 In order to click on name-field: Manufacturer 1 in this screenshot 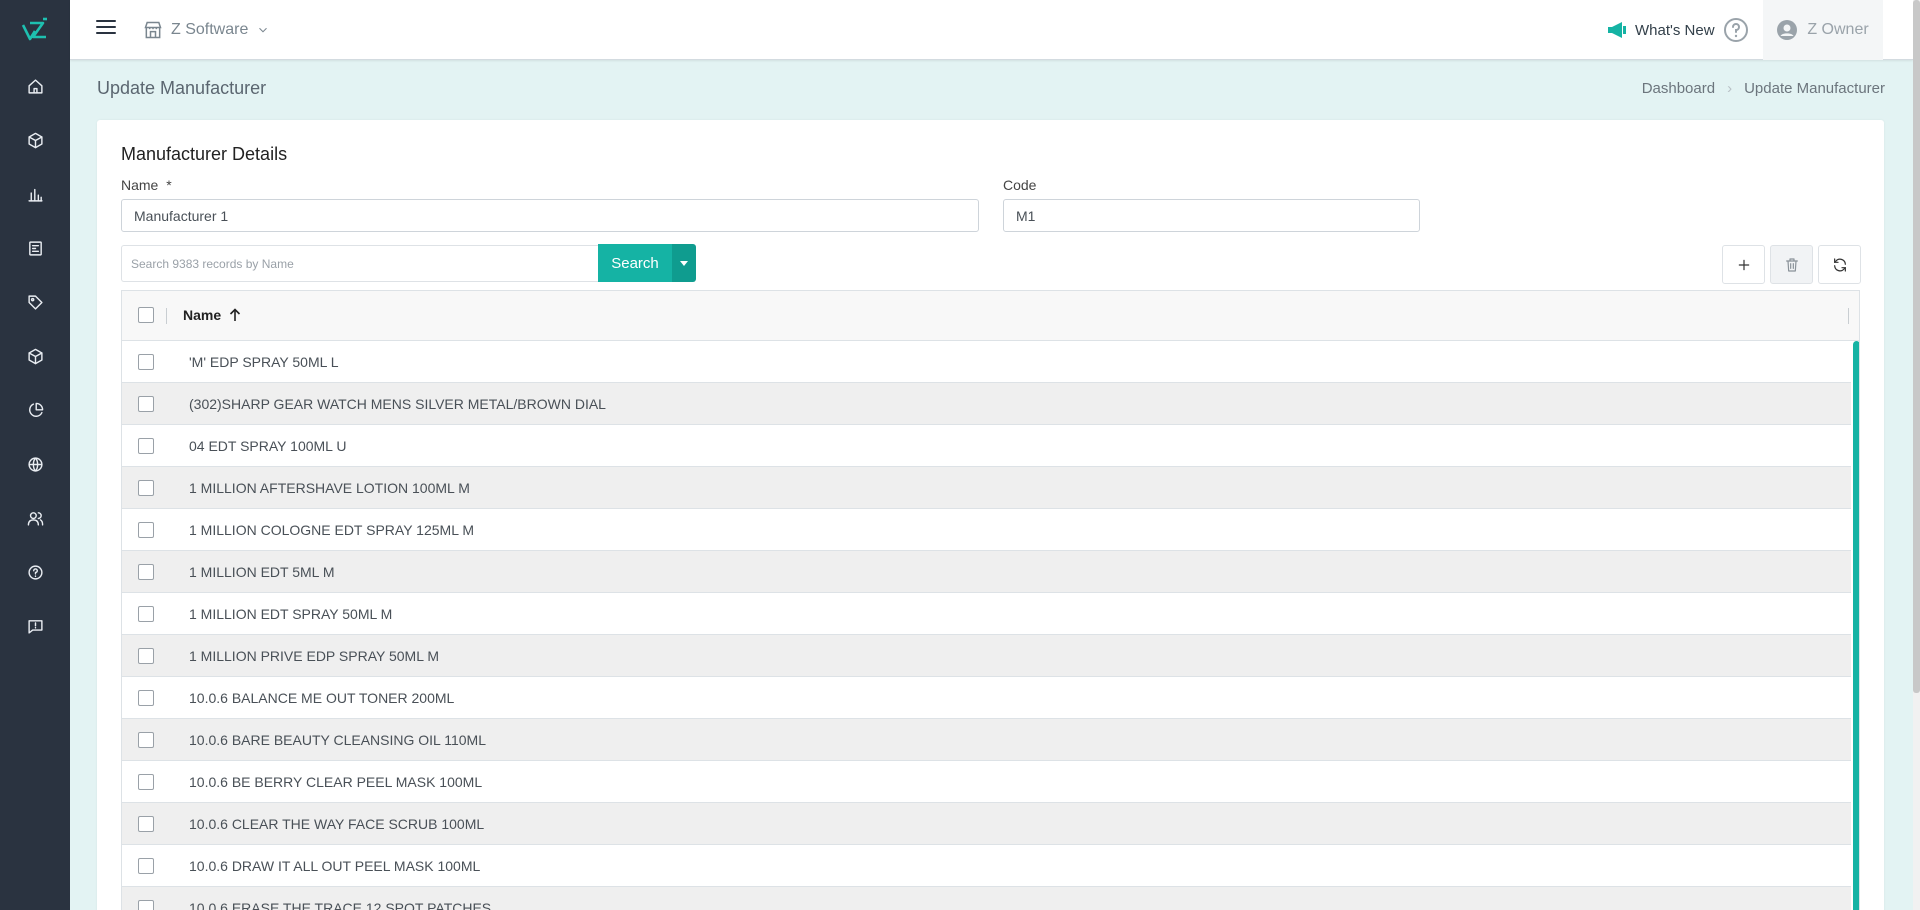, I will do `click(550, 215)`.